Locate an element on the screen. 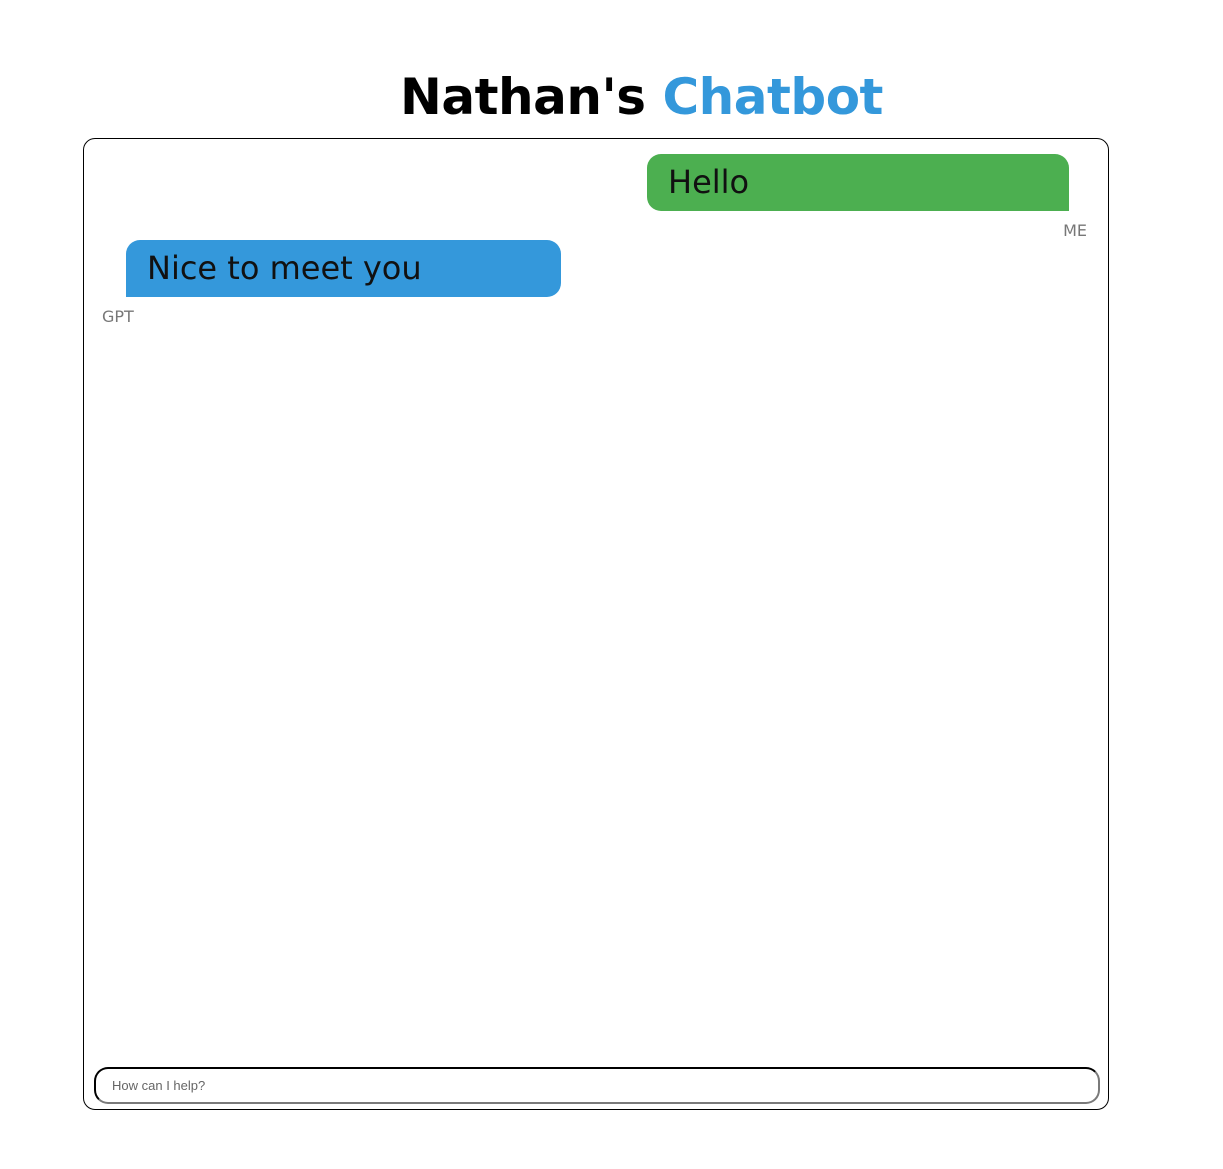 The height and width of the screenshot is (1169, 1223). page-title-prefix: Nathan's is located at coordinates (523, 96).